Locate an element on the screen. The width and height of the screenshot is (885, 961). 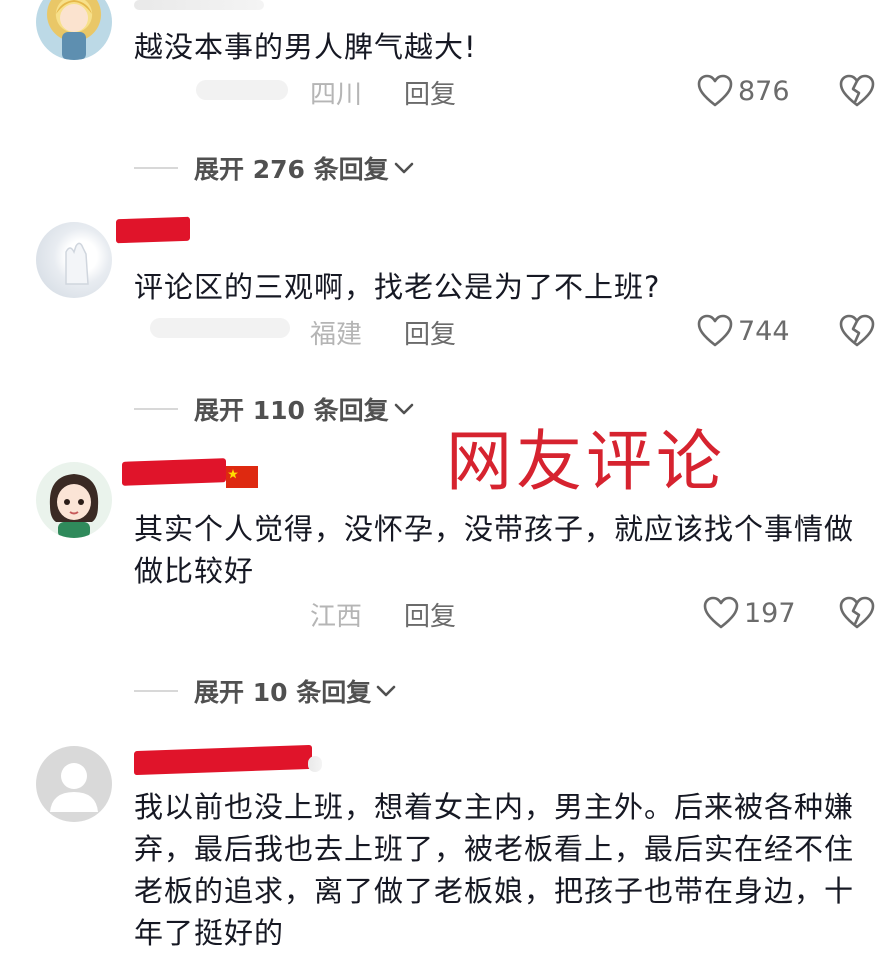
default-avatar-icon is located at coordinates (74, 787).